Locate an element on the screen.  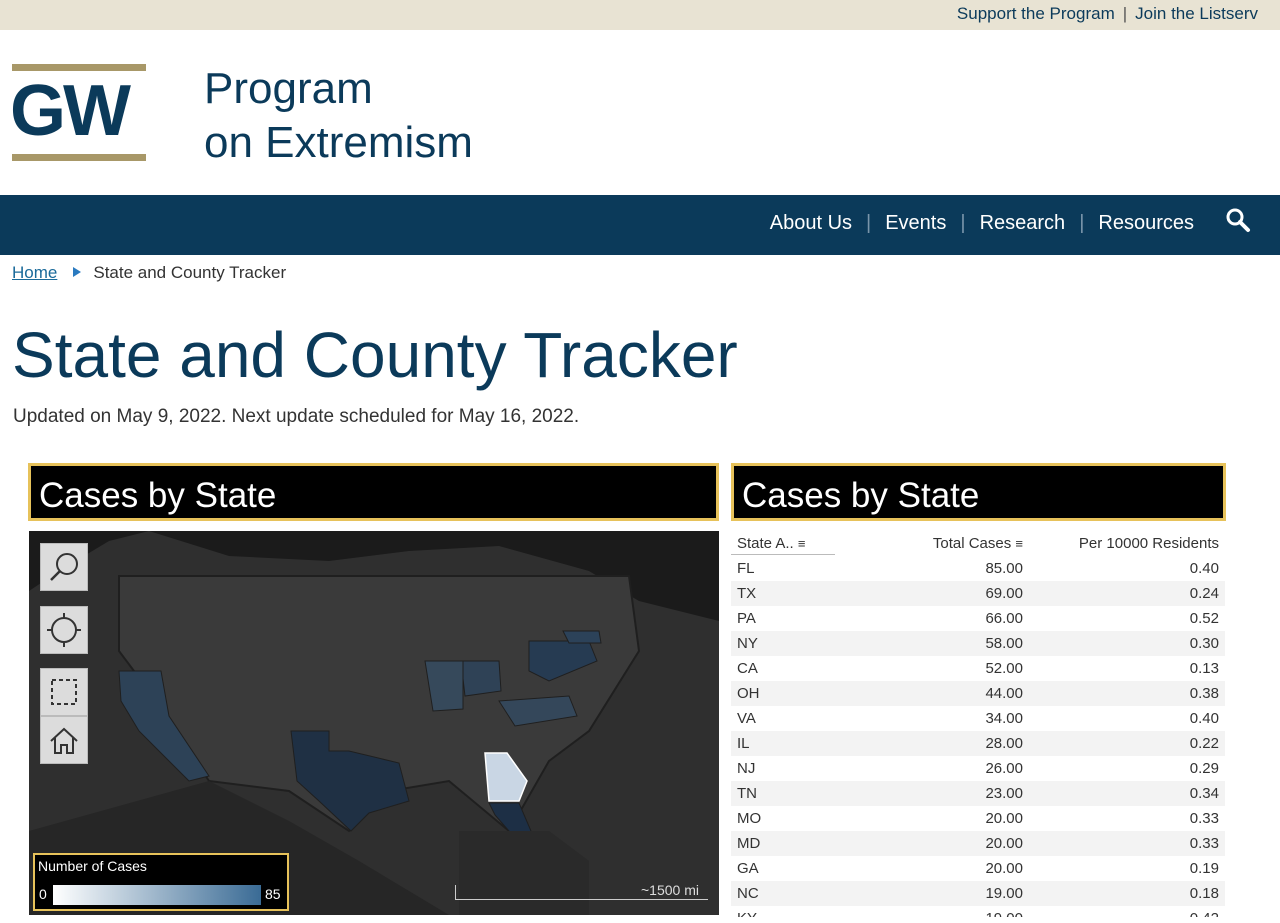
nav-item-about: About Us is located at coordinates (811, 223).